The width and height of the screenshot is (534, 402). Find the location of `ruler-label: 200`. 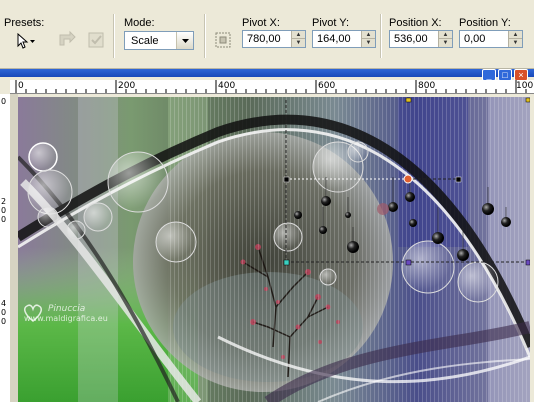

ruler-label: 200 is located at coordinates (127, 86).